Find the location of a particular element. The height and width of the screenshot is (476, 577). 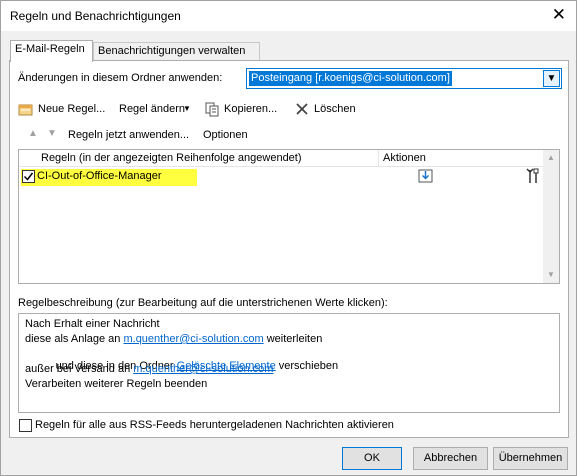

folder-selected-value: Posteingang [r.koenigs@ci-solution.com] is located at coordinates (350, 78).